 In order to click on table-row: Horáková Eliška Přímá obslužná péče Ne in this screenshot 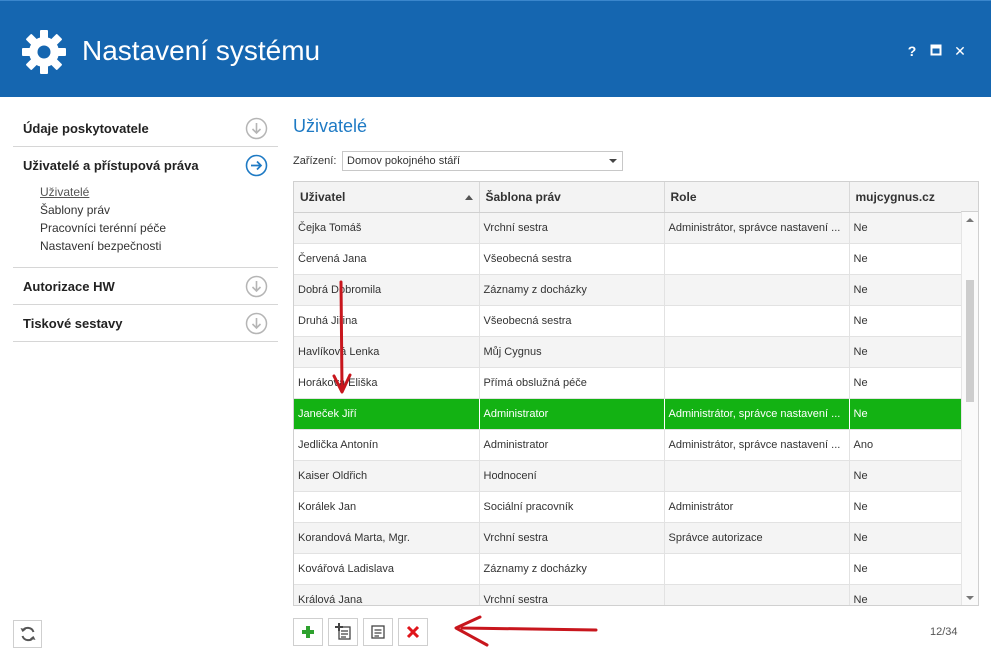, I will do `click(628, 383)`.